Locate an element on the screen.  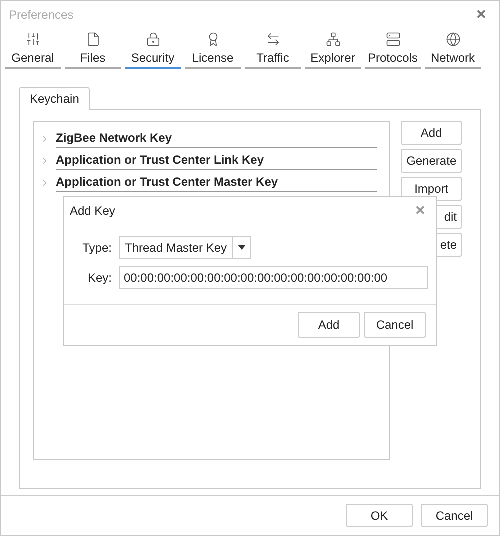
caret-icon is located at coordinates (242, 247).